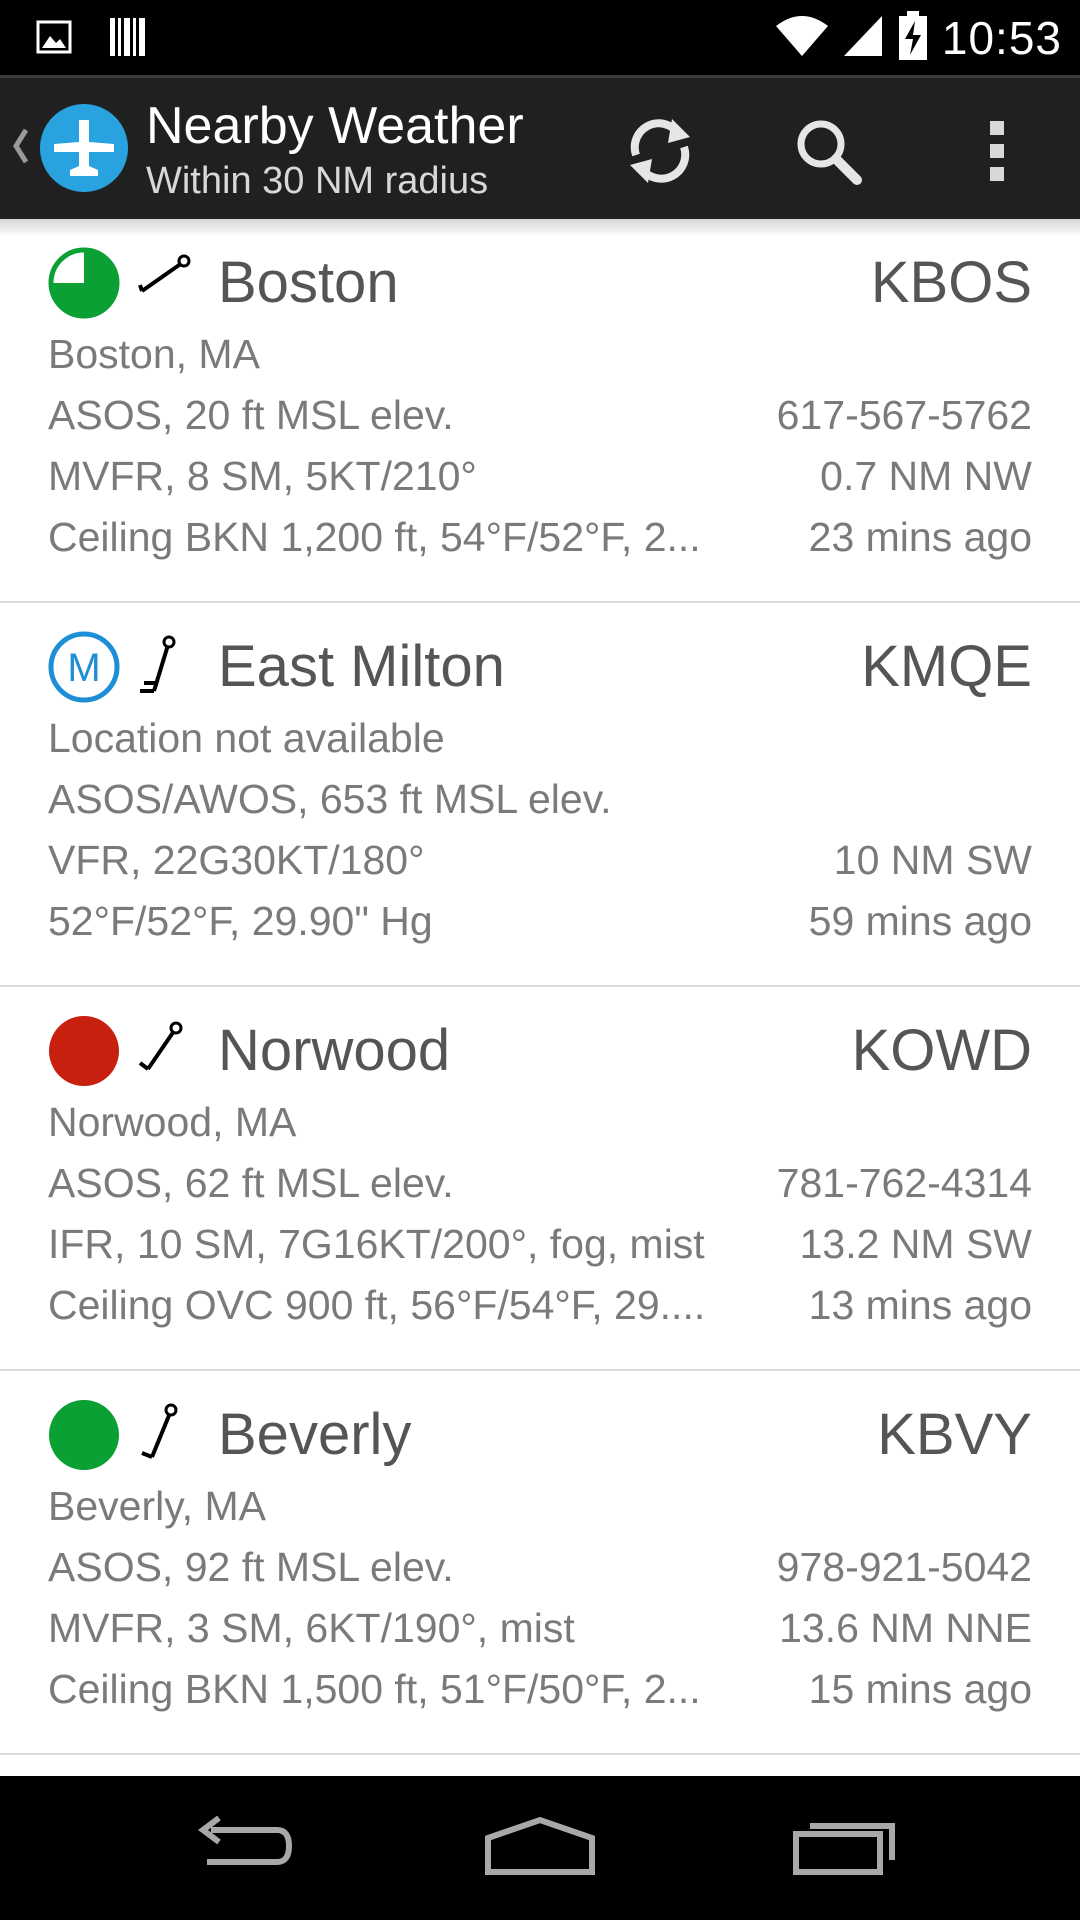 The height and width of the screenshot is (1920, 1080). I want to click on signal-icon, so click(863, 38).